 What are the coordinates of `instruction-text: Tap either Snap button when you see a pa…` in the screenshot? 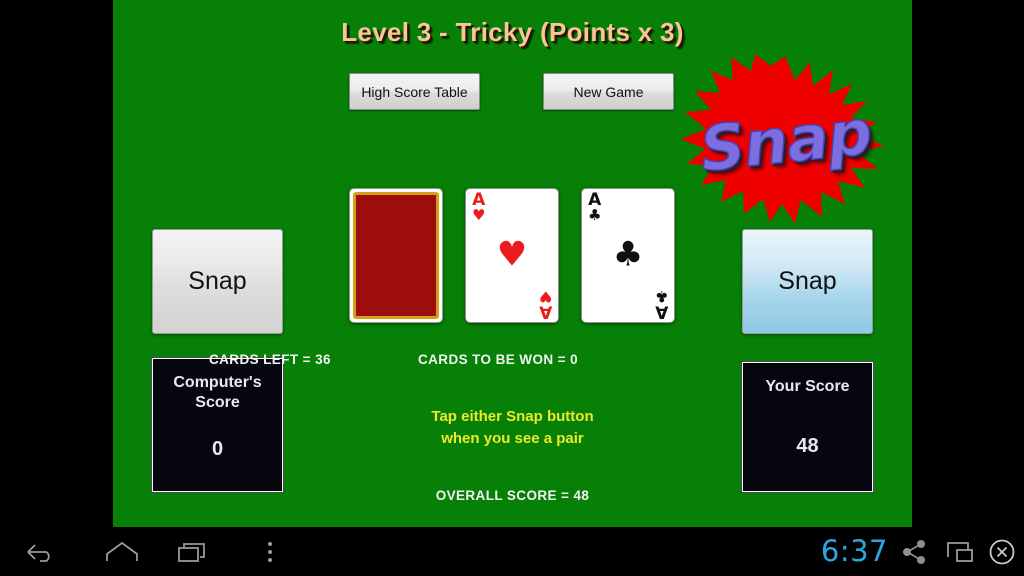 It's located at (512, 428).